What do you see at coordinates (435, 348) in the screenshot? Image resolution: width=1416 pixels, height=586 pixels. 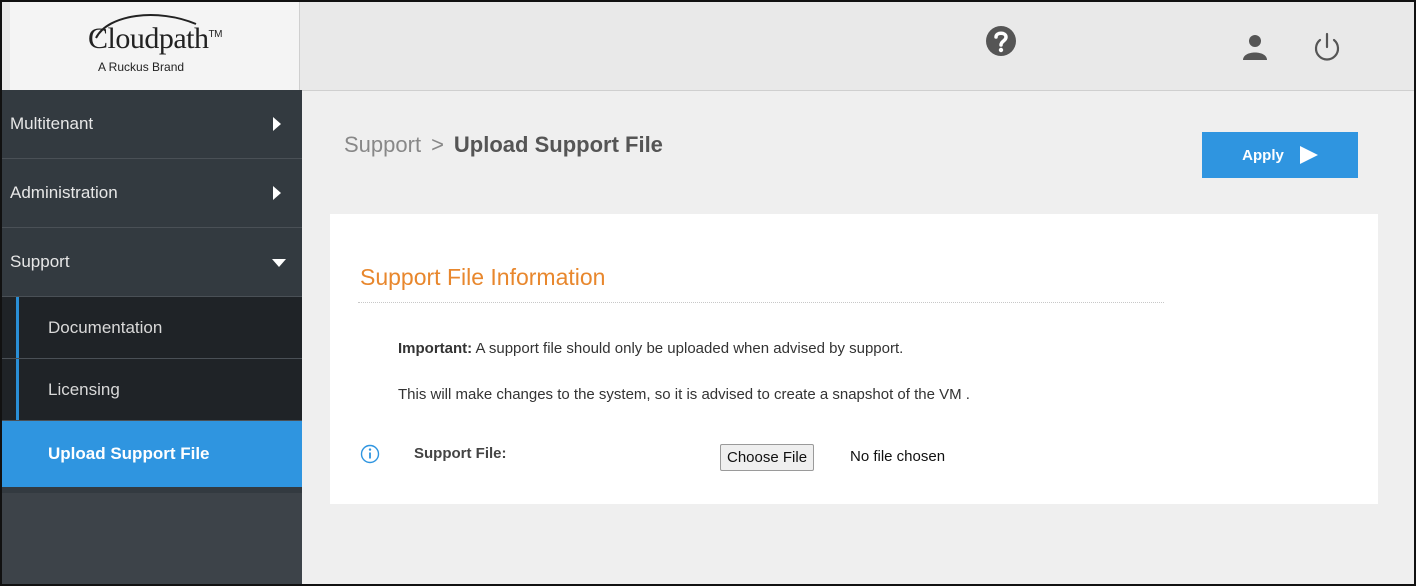 I see `important-label: Important:` at bounding box center [435, 348].